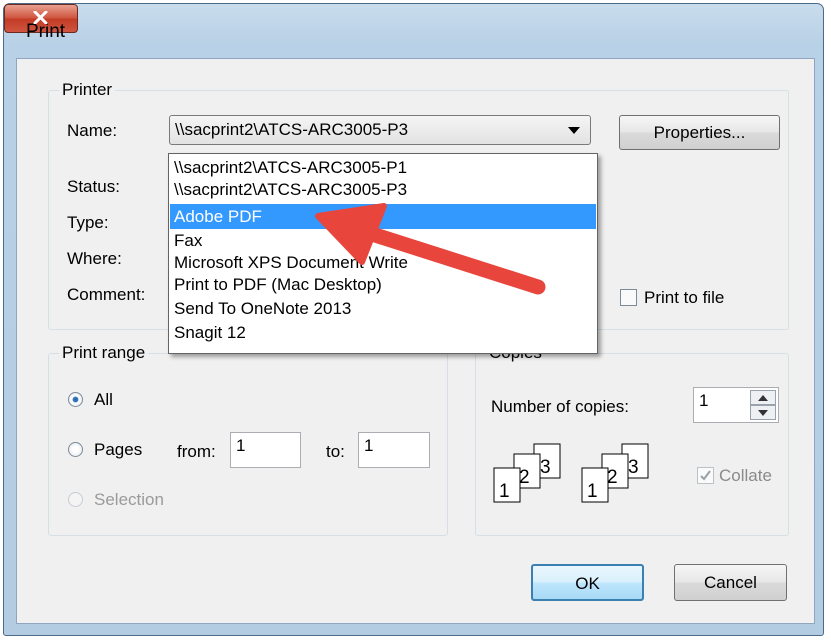 The image size is (831, 641). What do you see at coordinates (88, 222) in the screenshot?
I see `type-label: Type:` at bounding box center [88, 222].